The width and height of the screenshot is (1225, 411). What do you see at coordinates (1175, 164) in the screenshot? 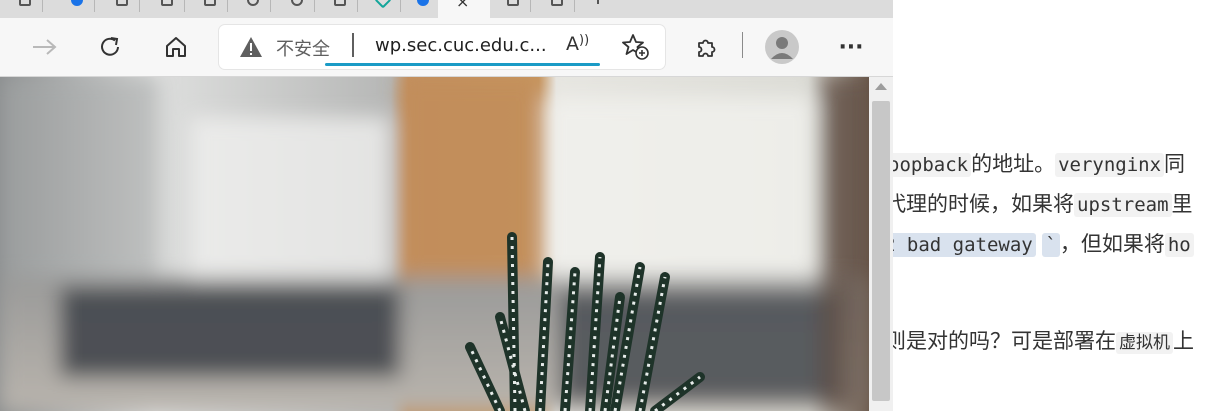
I see `text-span: 同` at bounding box center [1175, 164].